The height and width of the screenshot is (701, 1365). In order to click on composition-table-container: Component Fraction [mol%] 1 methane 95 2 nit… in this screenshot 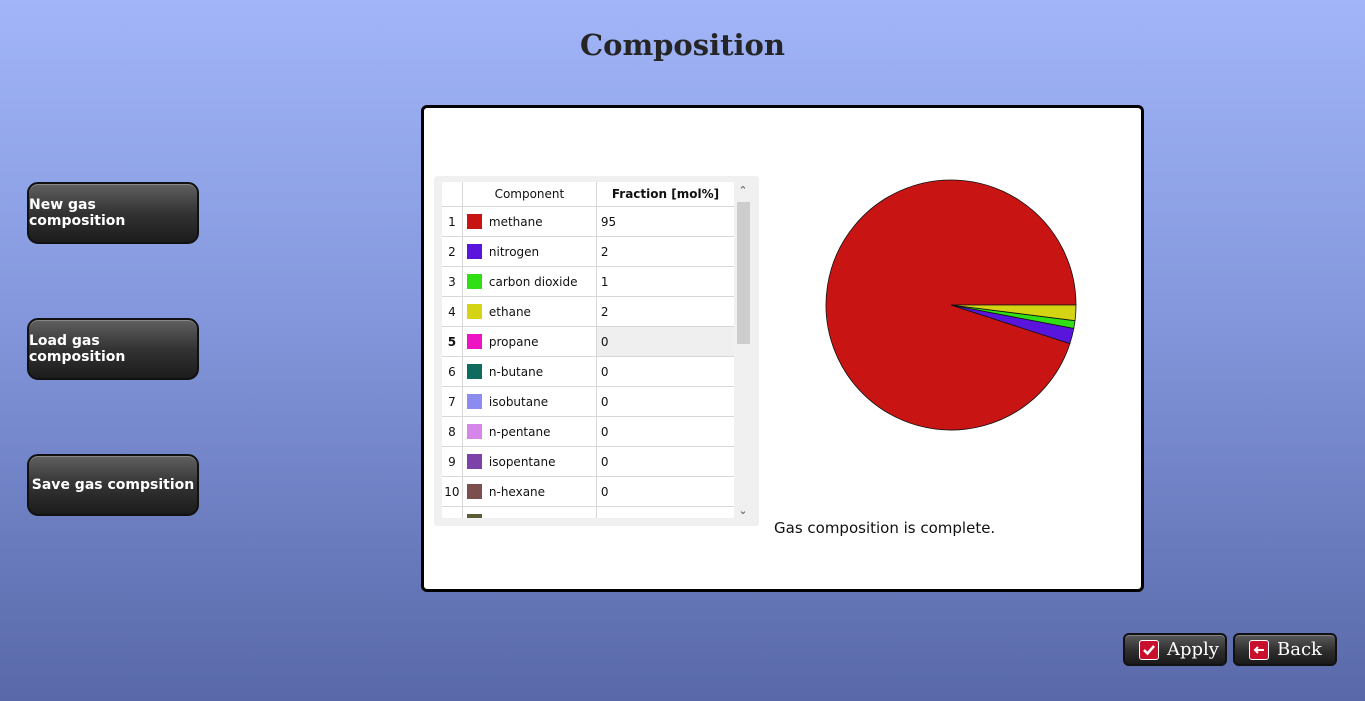, I will do `click(596, 351)`.